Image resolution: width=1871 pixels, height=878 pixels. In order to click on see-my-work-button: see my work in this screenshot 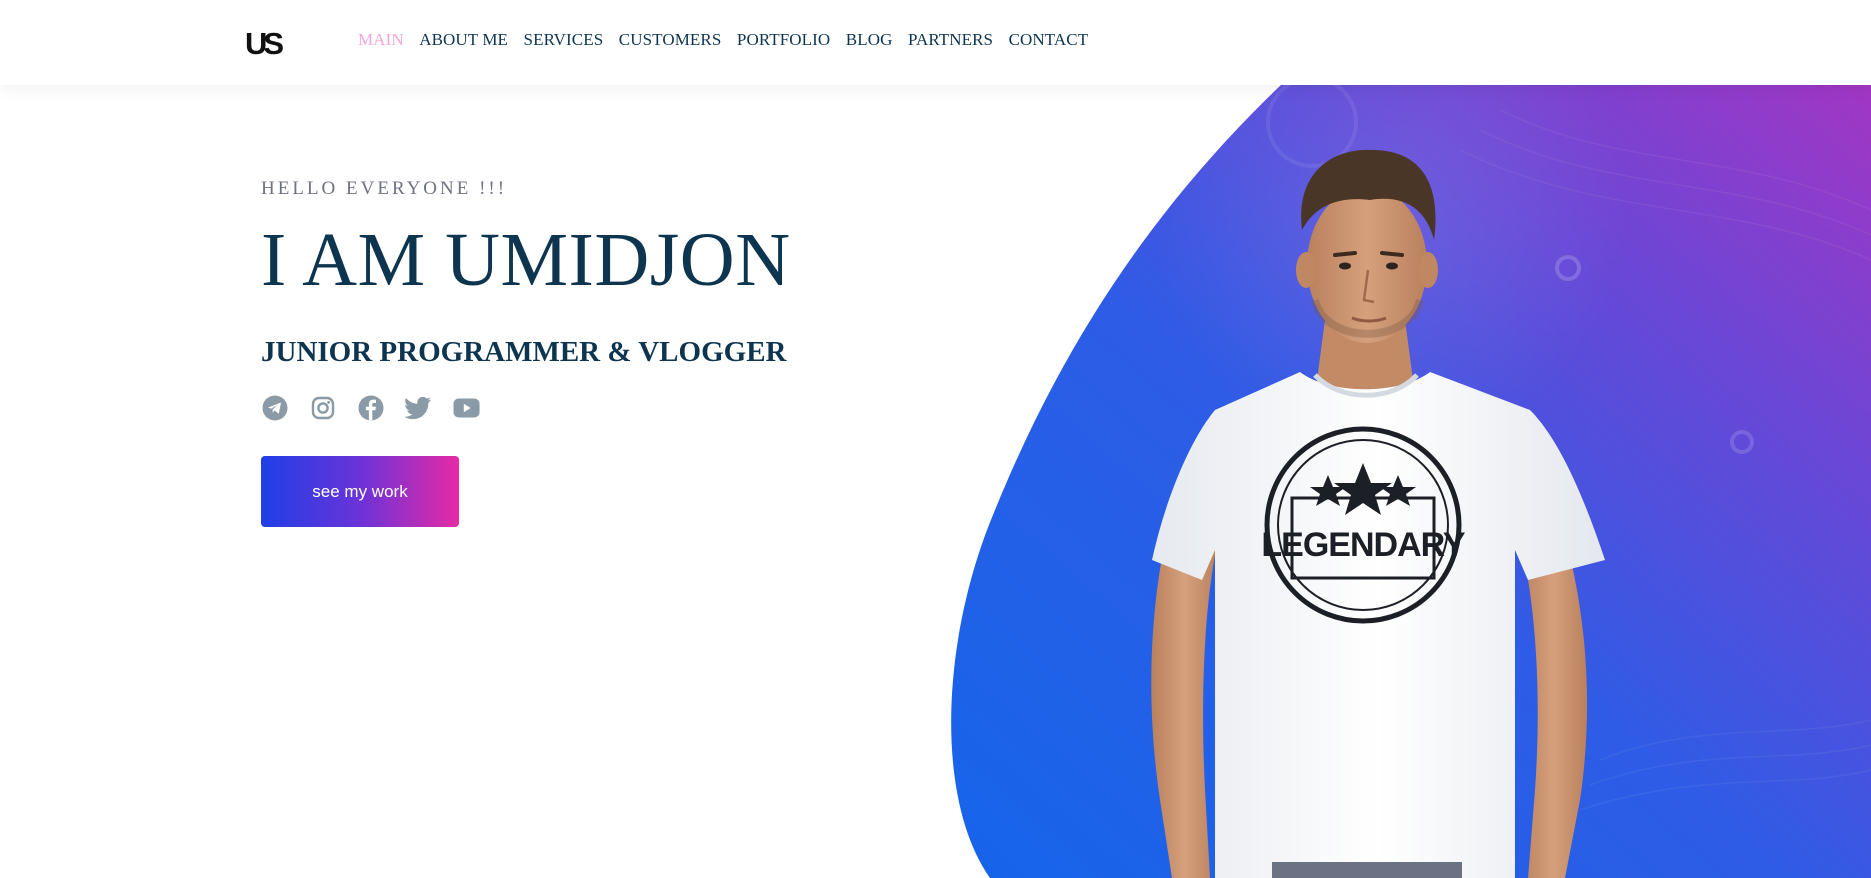, I will do `click(360, 491)`.